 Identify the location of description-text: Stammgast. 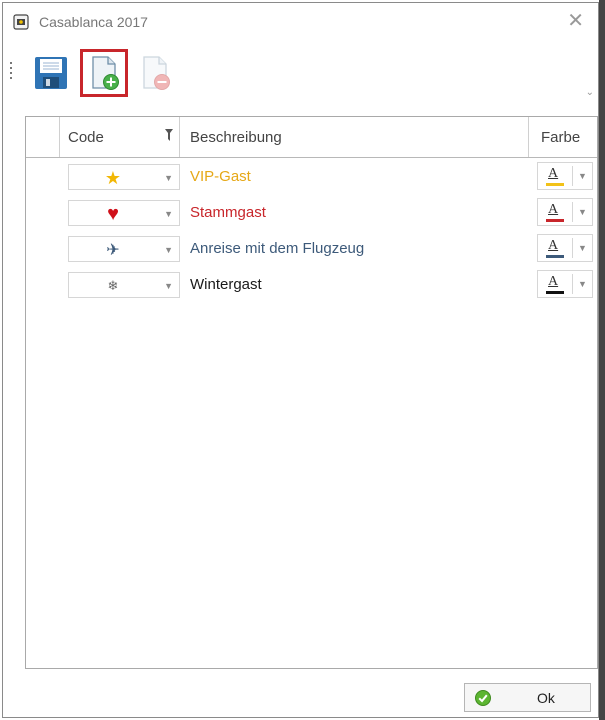
(228, 212).